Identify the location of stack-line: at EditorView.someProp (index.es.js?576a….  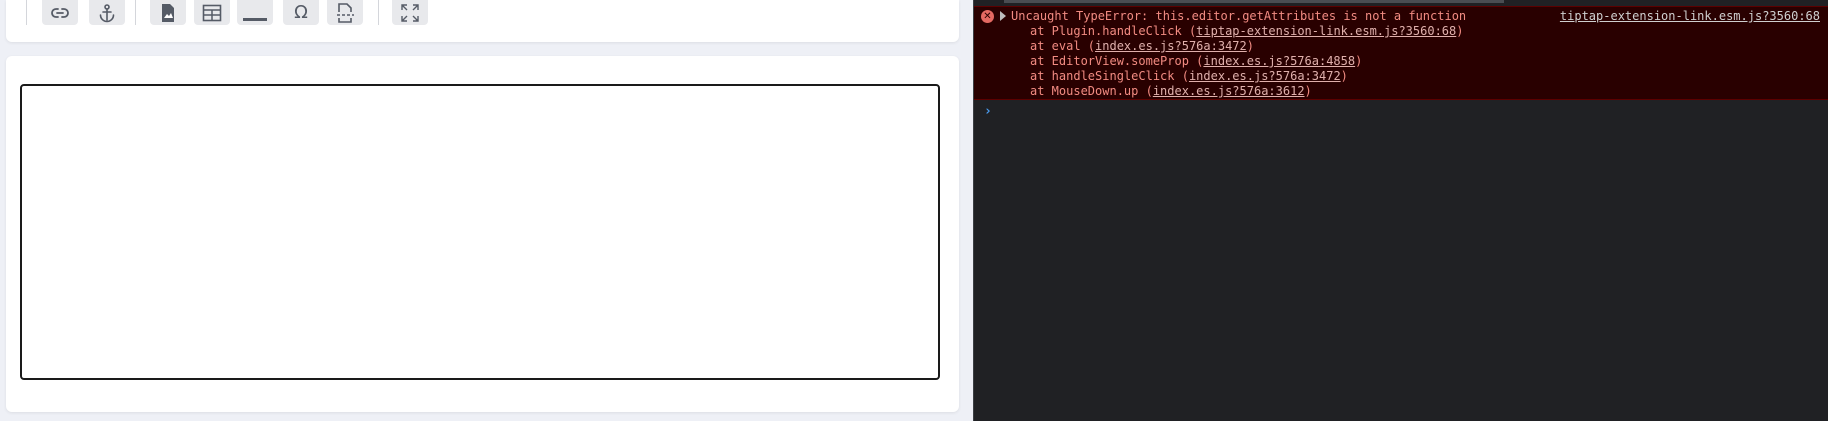
(1196, 61).